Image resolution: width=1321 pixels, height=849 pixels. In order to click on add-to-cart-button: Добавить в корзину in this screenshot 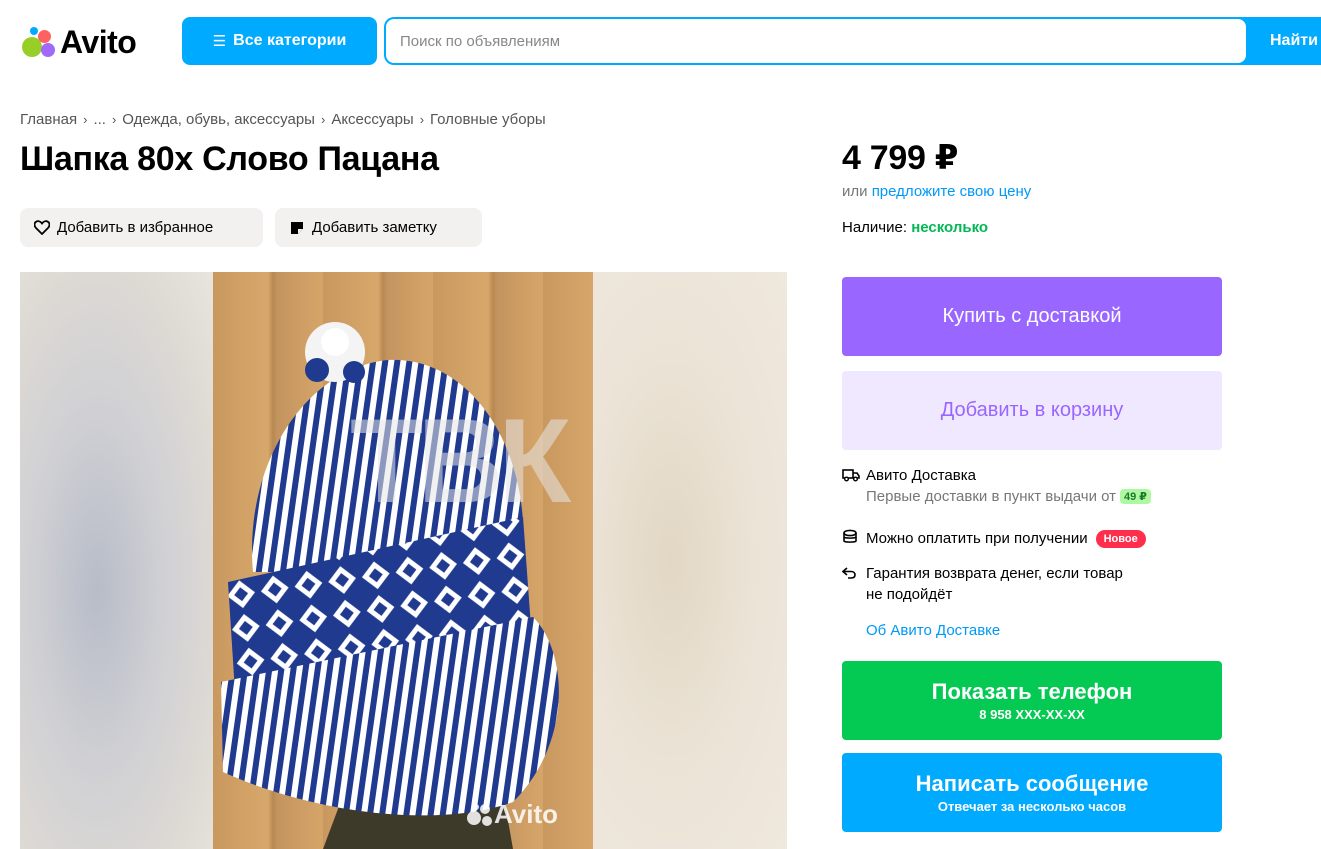, I will do `click(1032, 410)`.